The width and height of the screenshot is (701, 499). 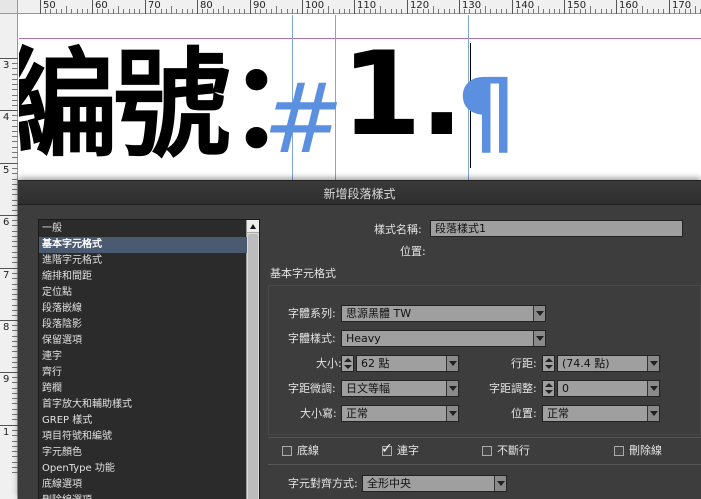 What do you see at coordinates (143, 421) in the screenshot?
I see `category-item: GREP 樣式` at bounding box center [143, 421].